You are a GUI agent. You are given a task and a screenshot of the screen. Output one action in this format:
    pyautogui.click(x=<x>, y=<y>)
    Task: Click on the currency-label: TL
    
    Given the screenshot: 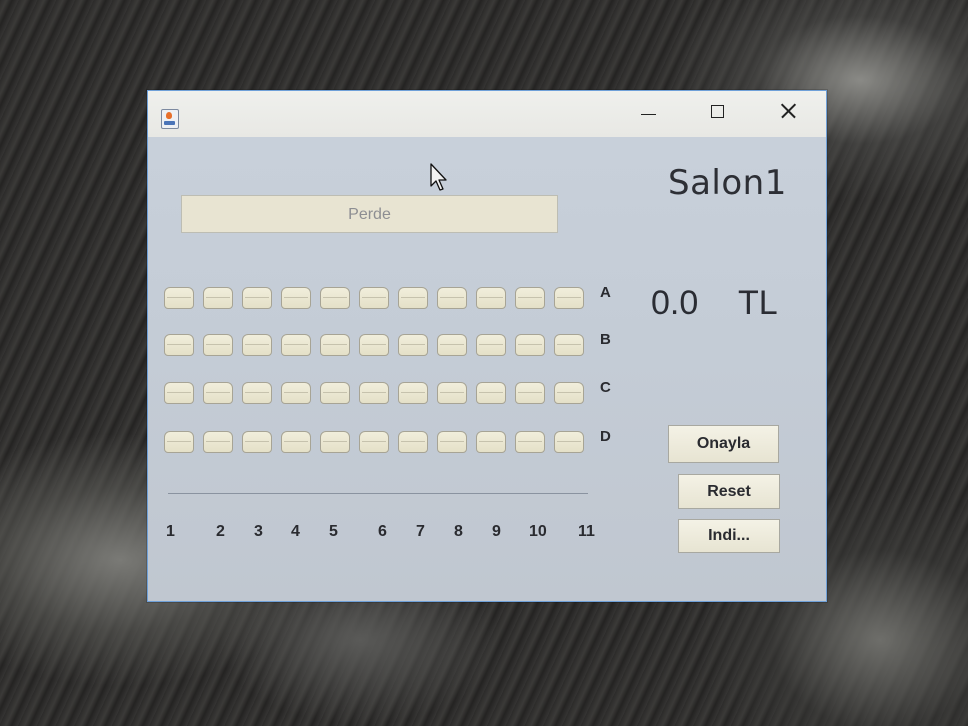 What is the action you would take?
    pyautogui.click(x=758, y=303)
    